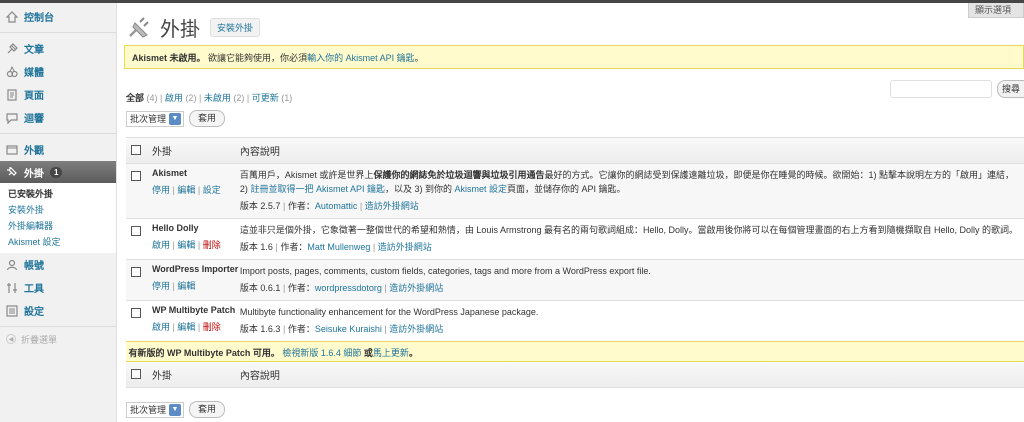 The height and width of the screenshot is (422, 1024). I want to click on description-text: 百萬用戶，Akismet 或許是世界上, so click(306, 175).